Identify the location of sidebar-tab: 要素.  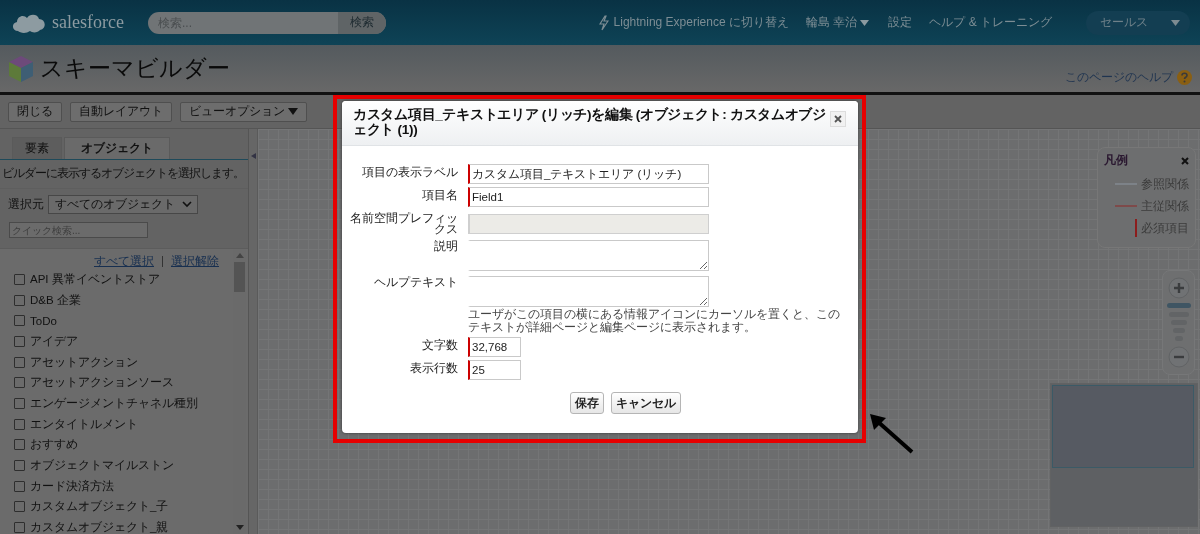
(37, 148).